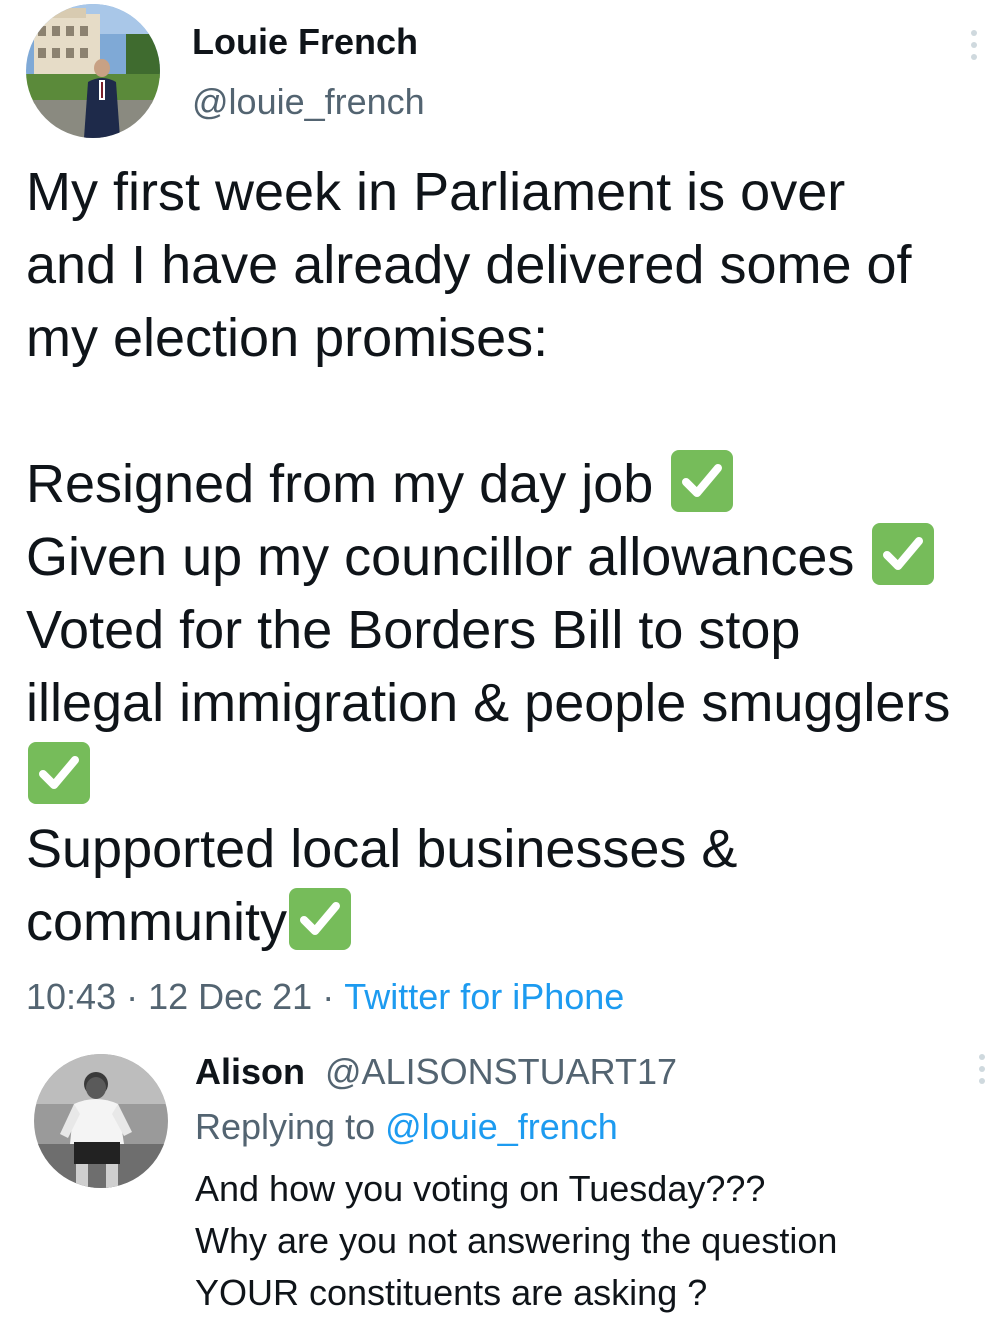 The width and height of the screenshot is (1000, 1330). I want to click on tweet-line: and I have already delivered some of, so click(469, 265).